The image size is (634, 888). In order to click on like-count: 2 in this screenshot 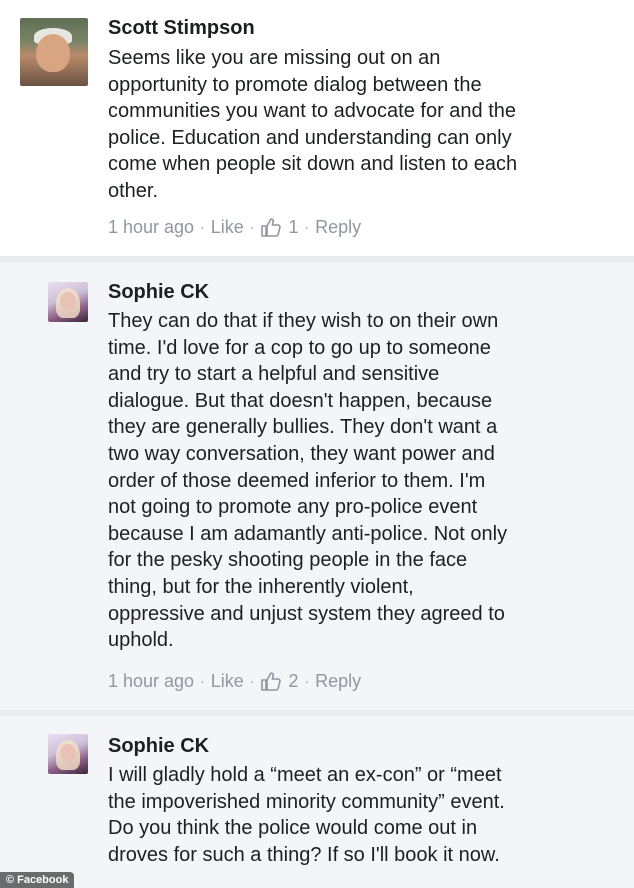, I will do `click(293, 681)`.